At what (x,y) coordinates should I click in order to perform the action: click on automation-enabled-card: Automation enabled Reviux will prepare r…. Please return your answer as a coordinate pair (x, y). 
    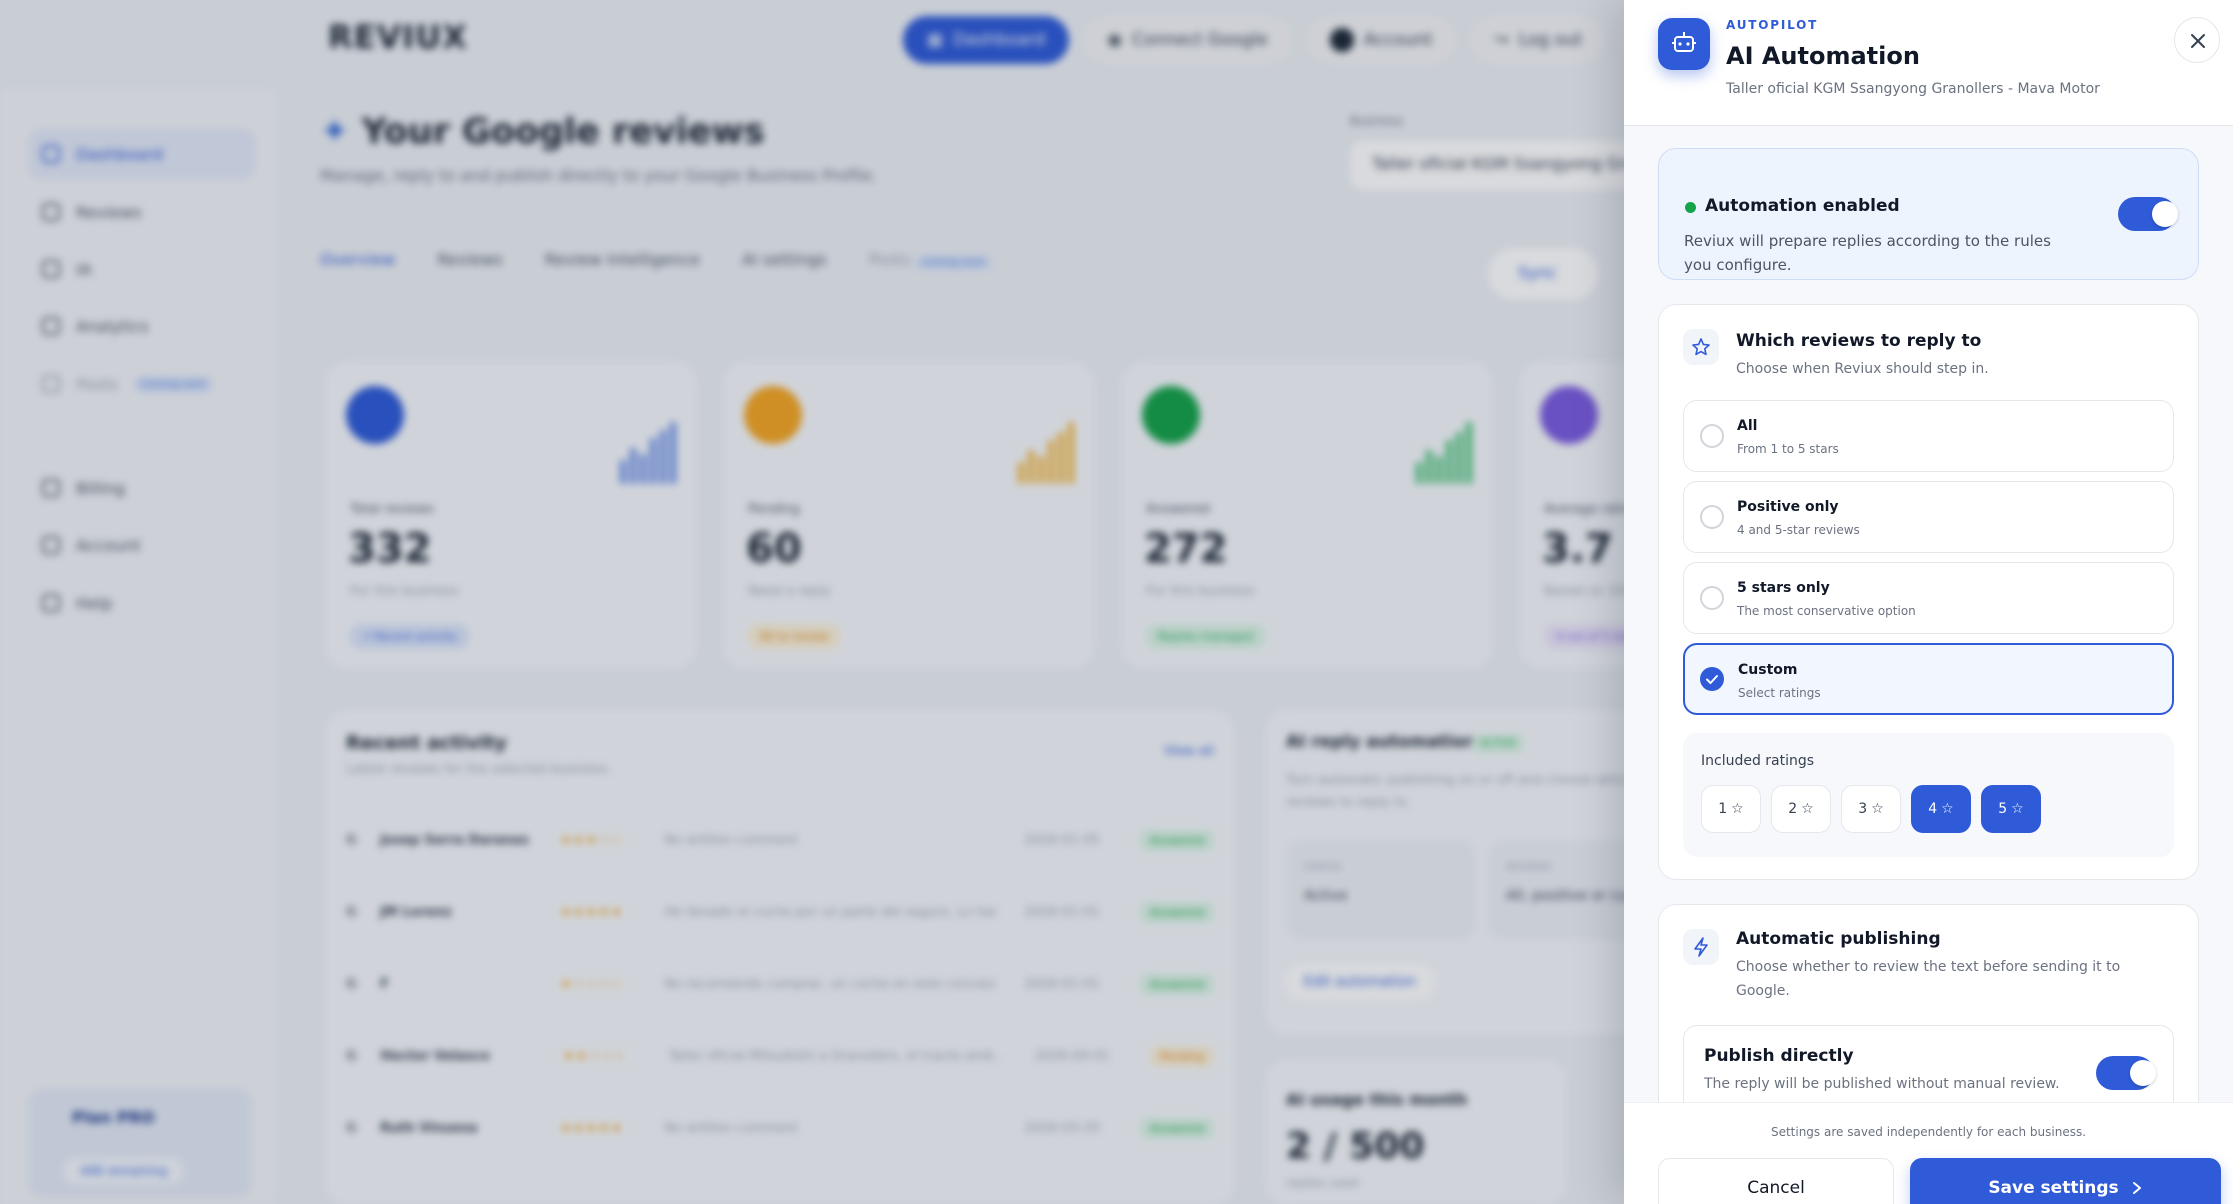
    Looking at the image, I should click on (1928, 214).